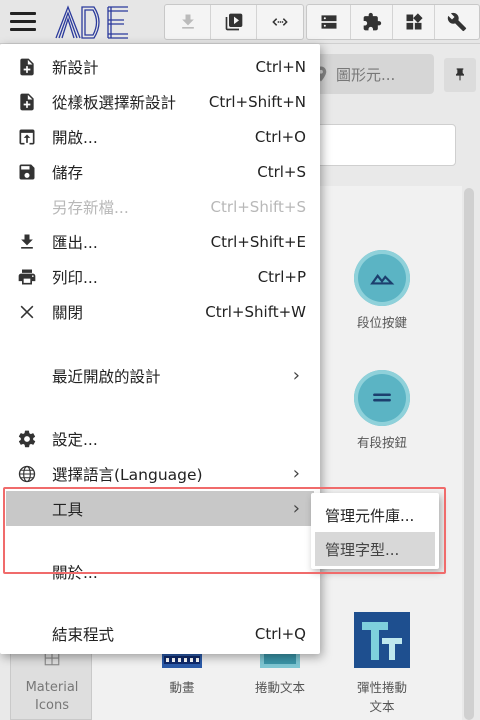 This screenshot has height=720, width=480. I want to click on scrollbar, so click(469, 454).